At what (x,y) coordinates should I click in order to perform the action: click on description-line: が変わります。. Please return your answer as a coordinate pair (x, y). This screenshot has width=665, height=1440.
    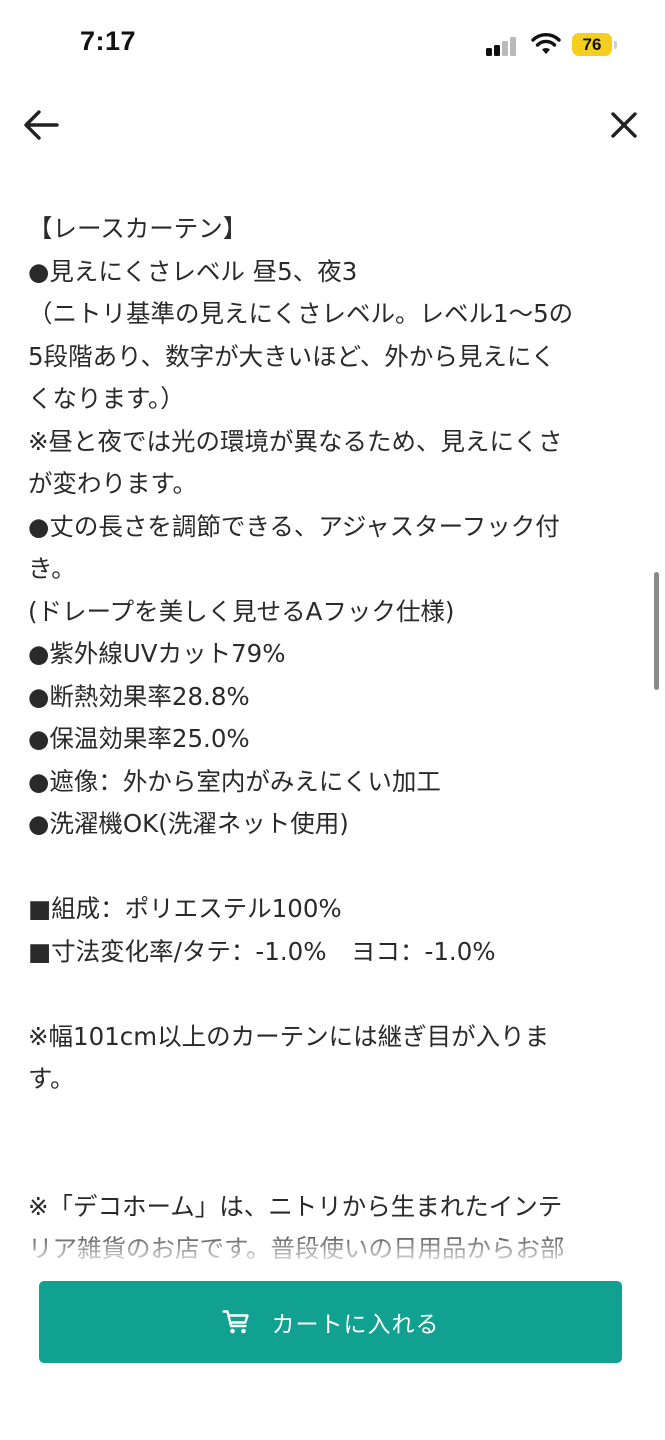
    Looking at the image, I should click on (113, 483).